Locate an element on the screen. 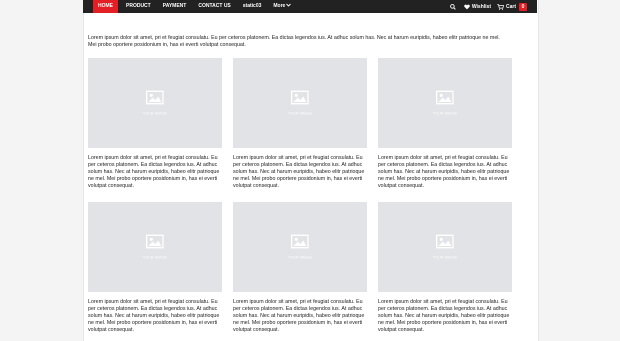 The height and width of the screenshot is (341, 620). nav-label: PRODUCT is located at coordinates (138, 6).